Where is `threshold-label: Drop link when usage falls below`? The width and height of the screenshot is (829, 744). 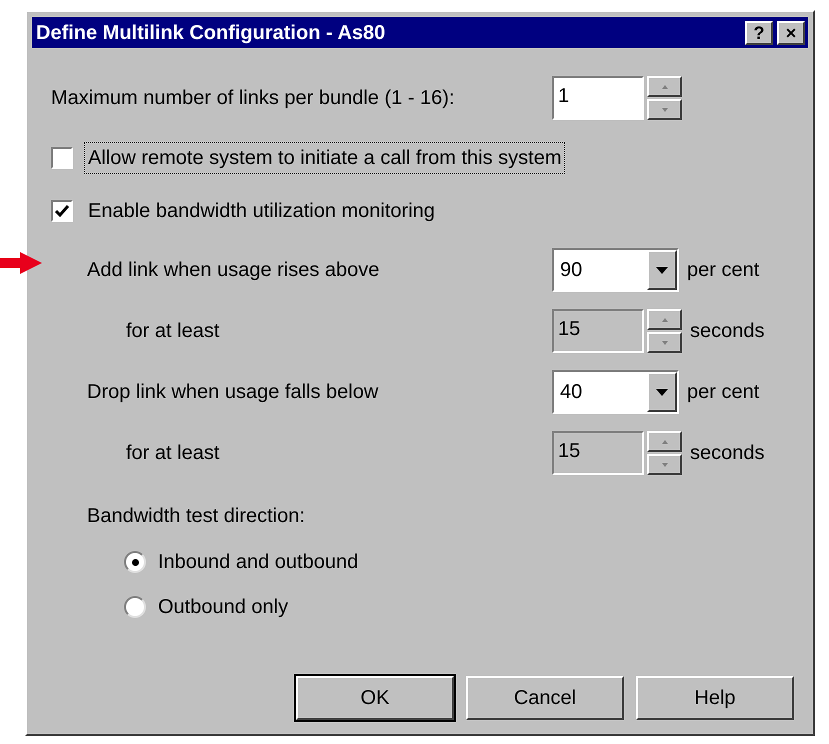
threshold-label: Drop link when usage falls below is located at coordinates (233, 392).